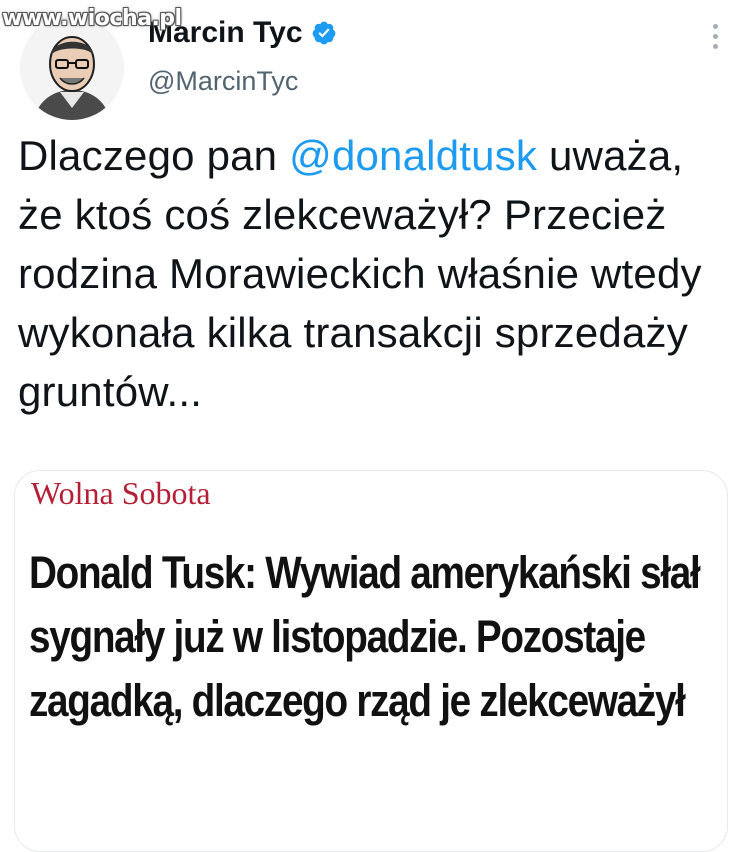  Describe the element at coordinates (323, 33) in the screenshot. I see `verified-badge-icon` at that location.